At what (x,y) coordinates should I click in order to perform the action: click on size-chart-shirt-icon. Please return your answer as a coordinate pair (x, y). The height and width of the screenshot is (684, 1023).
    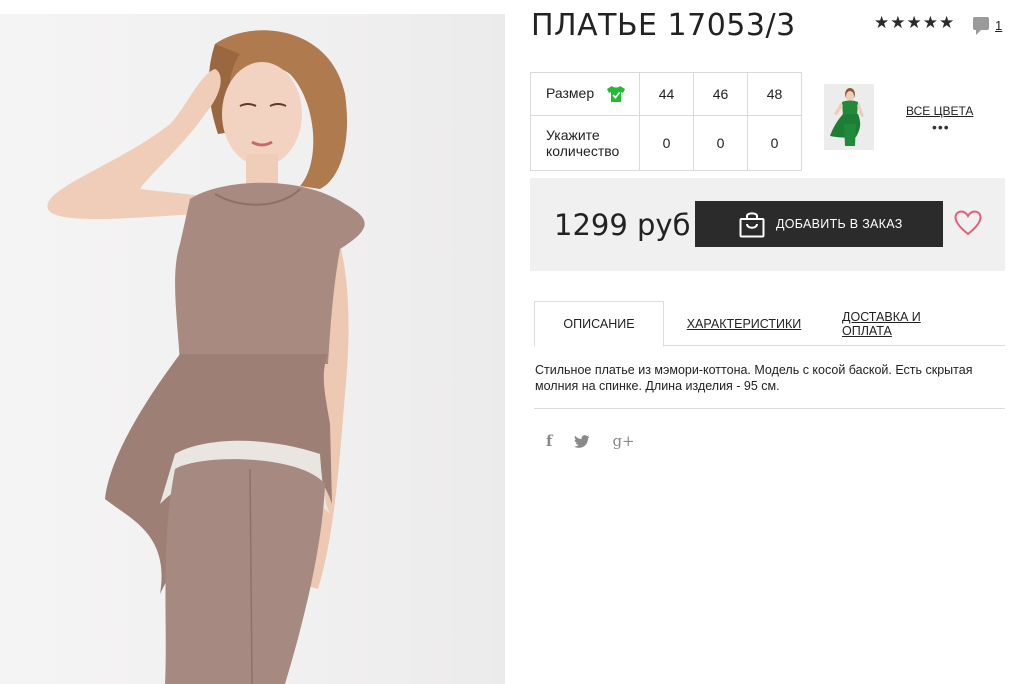
    Looking at the image, I should click on (616, 94).